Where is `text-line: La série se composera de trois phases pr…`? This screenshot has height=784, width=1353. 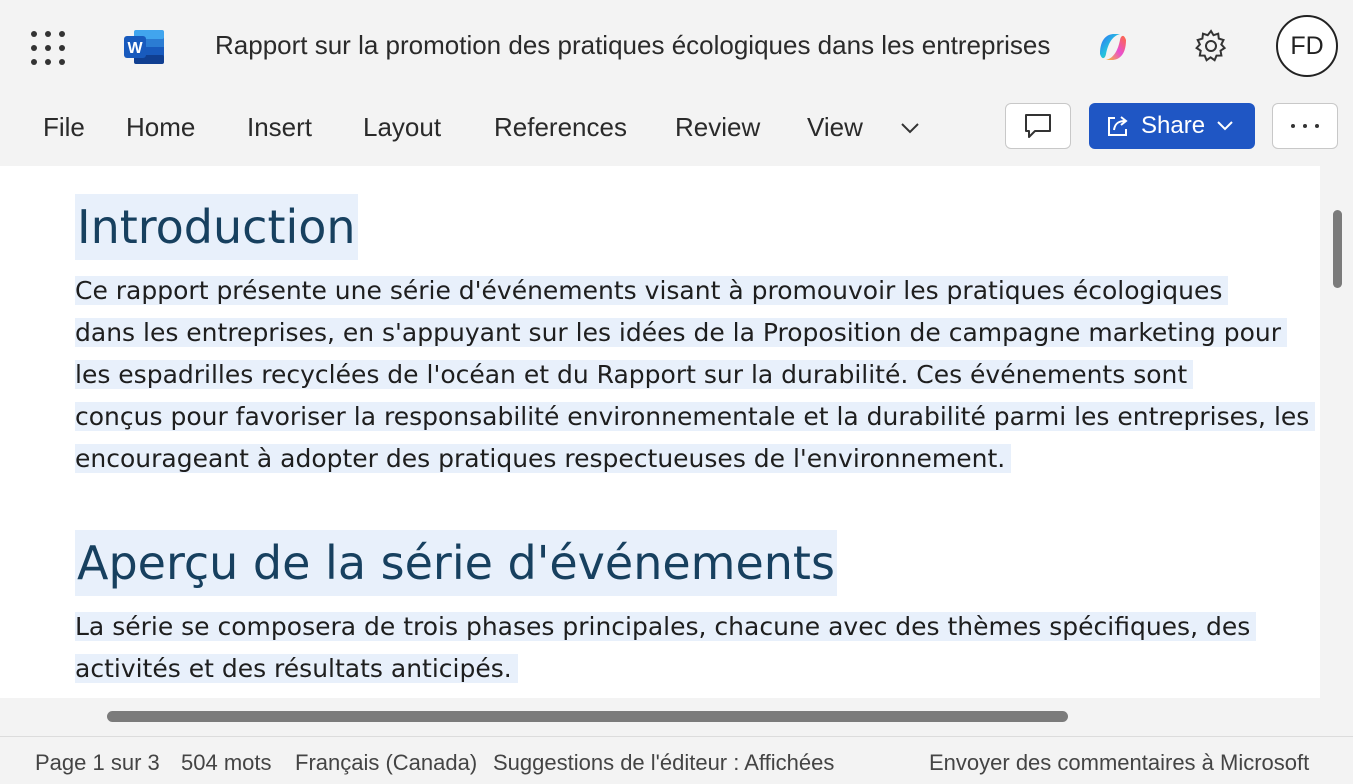
text-line: La série se composera de trois phases pr… is located at coordinates (666, 626).